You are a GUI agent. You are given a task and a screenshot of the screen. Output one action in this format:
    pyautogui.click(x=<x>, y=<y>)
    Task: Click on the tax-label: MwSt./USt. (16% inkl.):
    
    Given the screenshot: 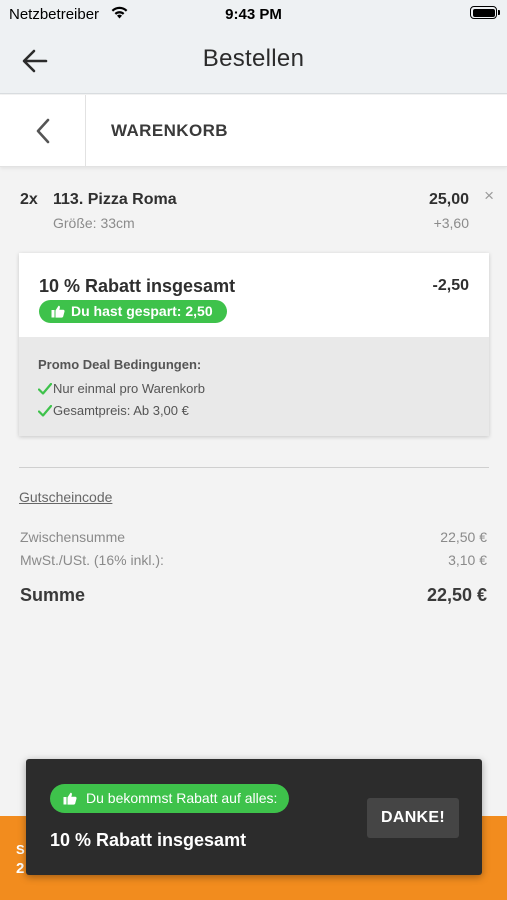 What is the action you would take?
    pyautogui.click(x=92, y=560)
    